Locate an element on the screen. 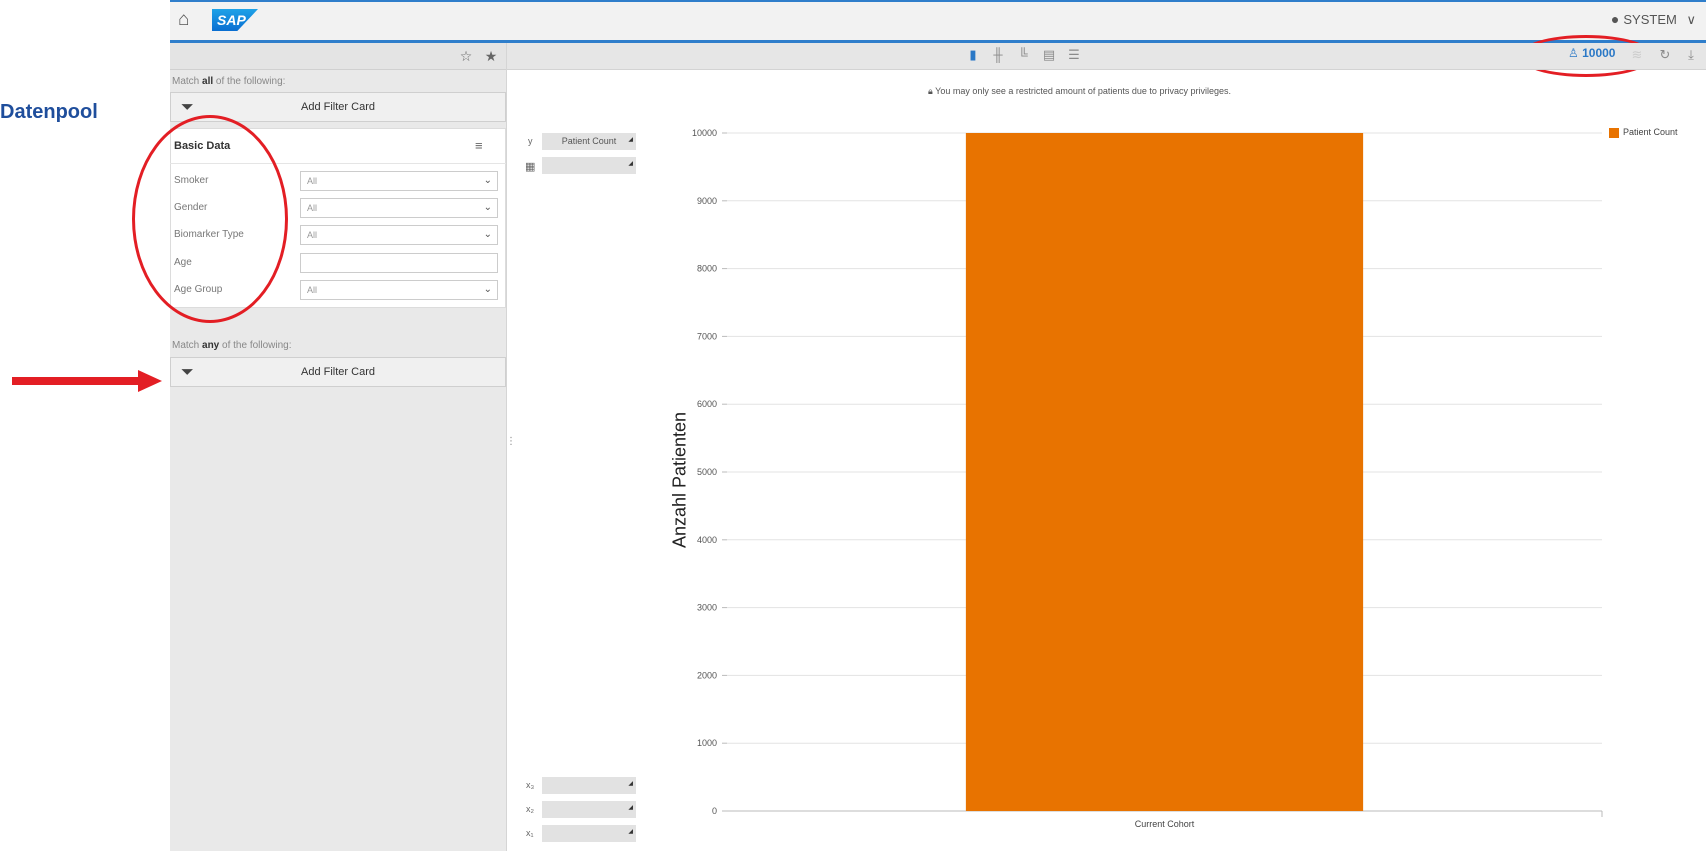 The height and width of the screenshot is (851, 1706). y-tick-label: 1000 is located at coordinates (707, 743).